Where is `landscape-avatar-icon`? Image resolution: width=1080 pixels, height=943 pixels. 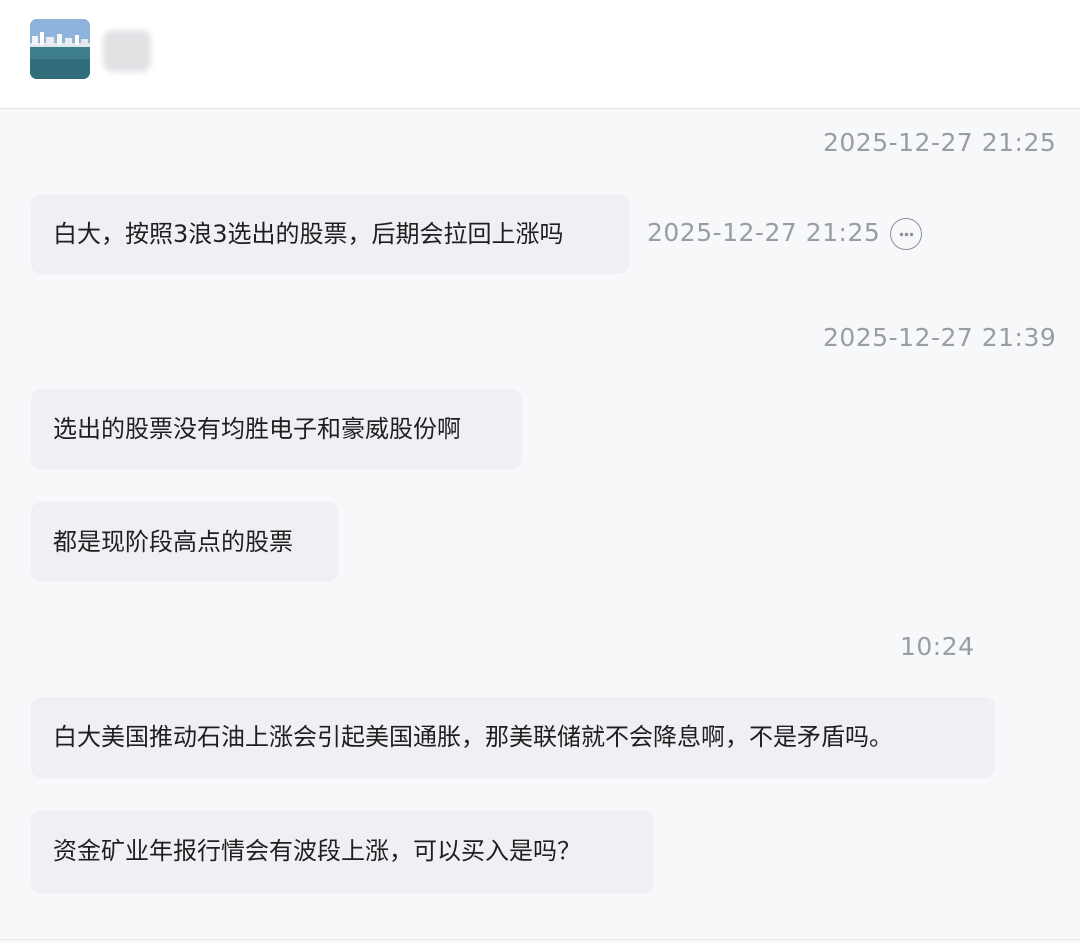 landscape-avatar-icon is located at coordinates (60, 49).